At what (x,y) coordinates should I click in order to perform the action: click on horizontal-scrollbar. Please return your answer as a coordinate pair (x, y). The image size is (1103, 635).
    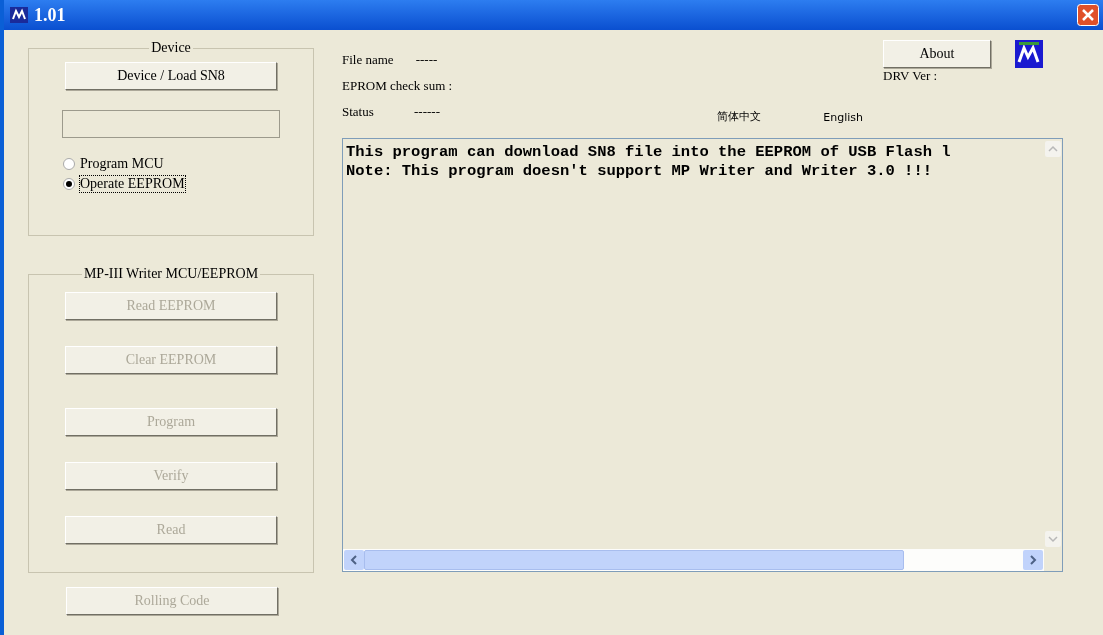
    Looking at the image, I should click on (693, 560).